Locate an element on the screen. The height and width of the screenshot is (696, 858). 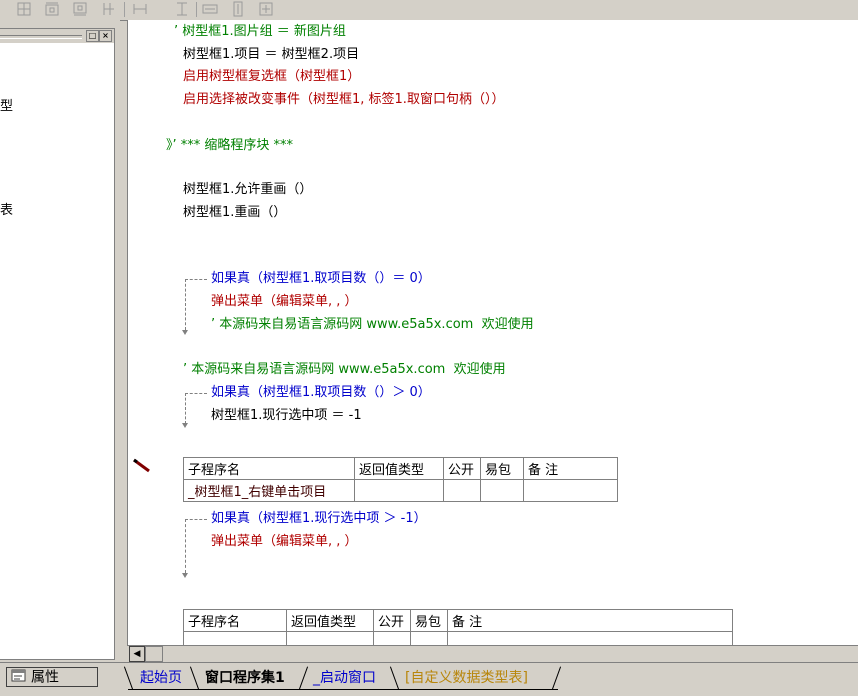
bottom-tab-bar: 属性 起始页 窗口程序集1 _启动窗口 [自定义数据类型表] is located at coordinates (429, 679).